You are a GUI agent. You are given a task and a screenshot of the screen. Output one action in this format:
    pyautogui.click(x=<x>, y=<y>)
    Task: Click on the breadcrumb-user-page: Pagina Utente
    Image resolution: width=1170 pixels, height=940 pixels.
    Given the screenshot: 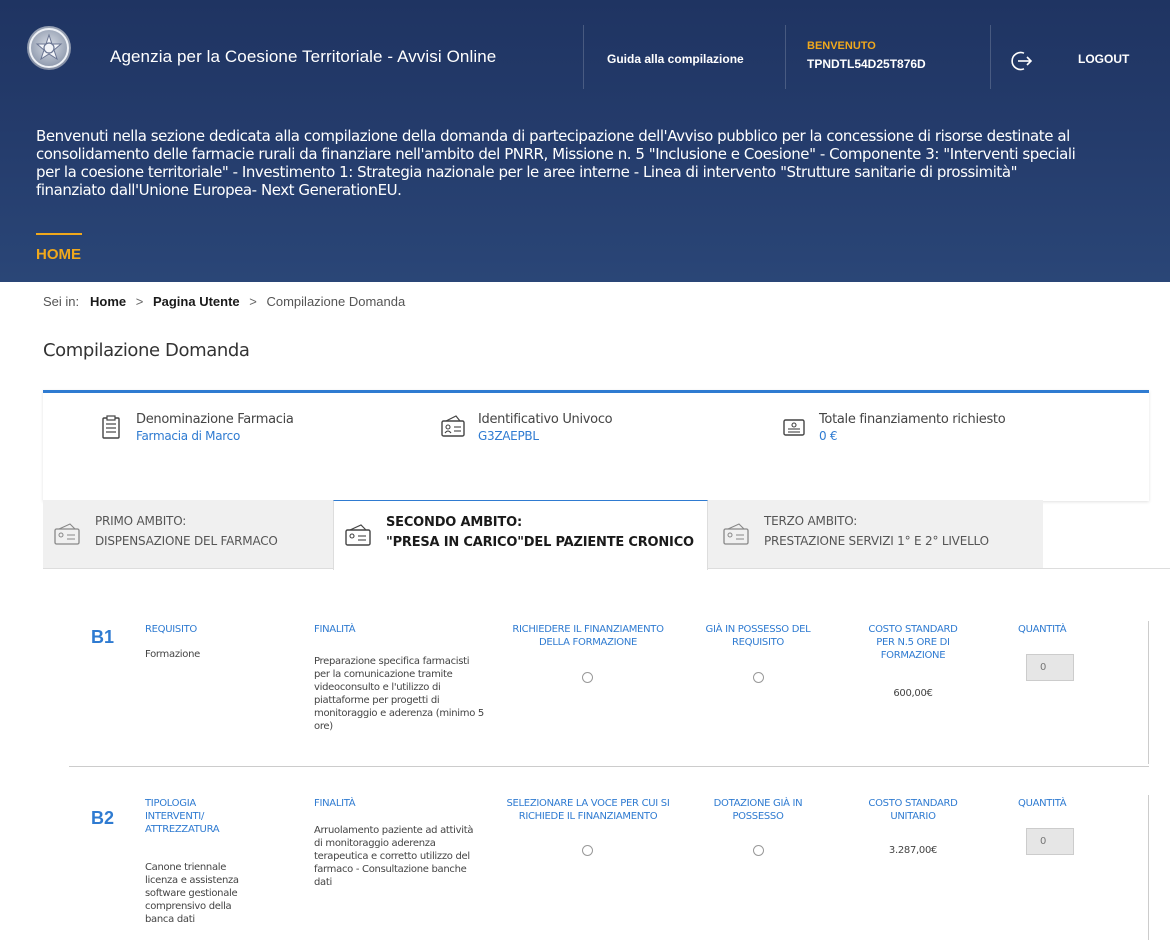 What is the action you would take?
    pyautogui.click(x=196, y=301)
    